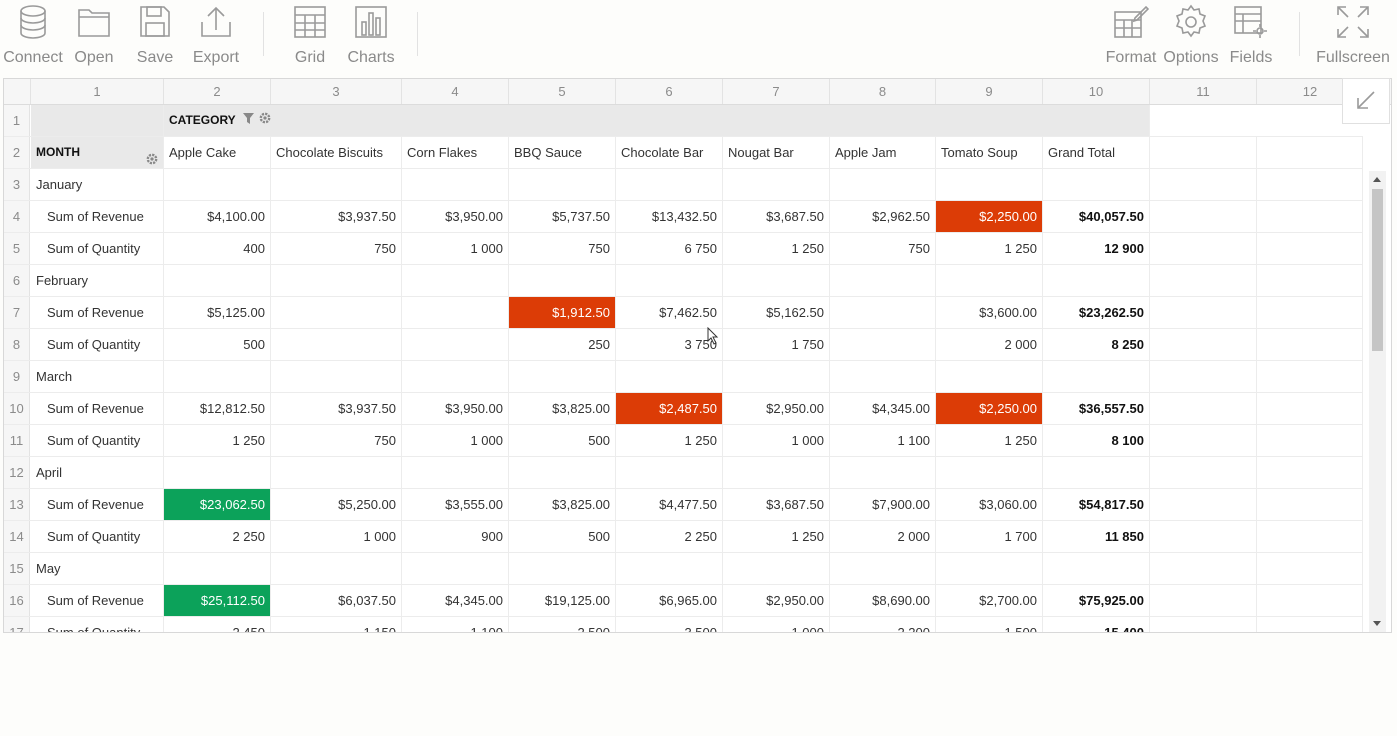  What do you see at coordinates (217, 600) in the screenshot?
I see `value-cell: $25,112.50` at bounding box center [217, 600].